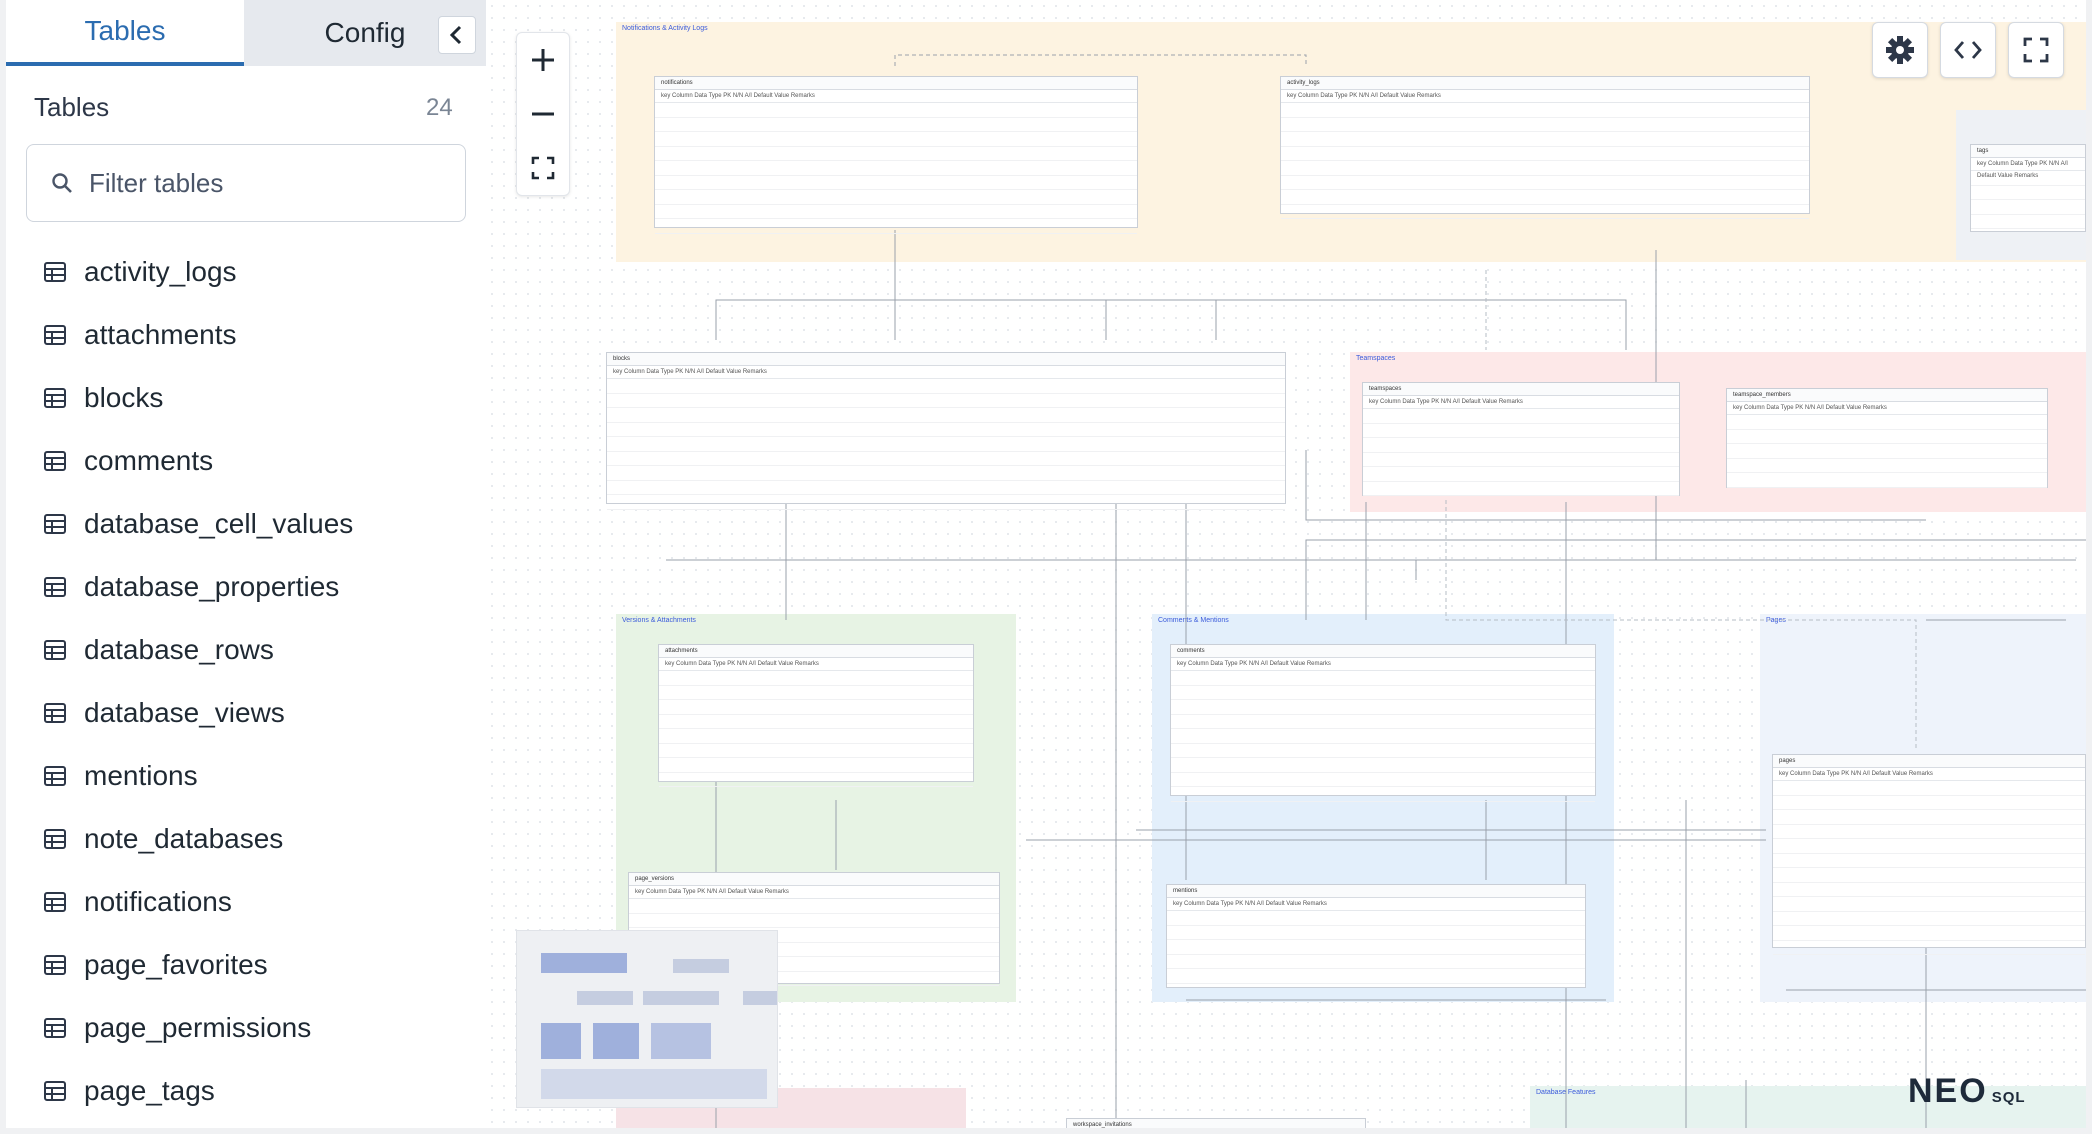 This screenshot has height=1134, width=2092. Describe the element at coordinates (1521, 389) in the screenshot. I see `table-card-title: teamspaces` at that location.